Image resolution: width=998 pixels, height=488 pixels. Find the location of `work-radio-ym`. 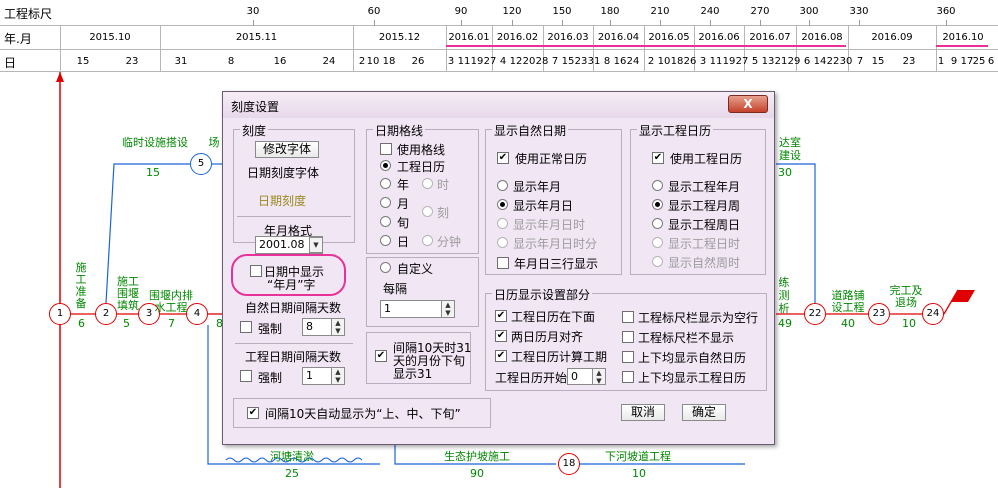

work-radio-ym is located at coordinates (657, 185).